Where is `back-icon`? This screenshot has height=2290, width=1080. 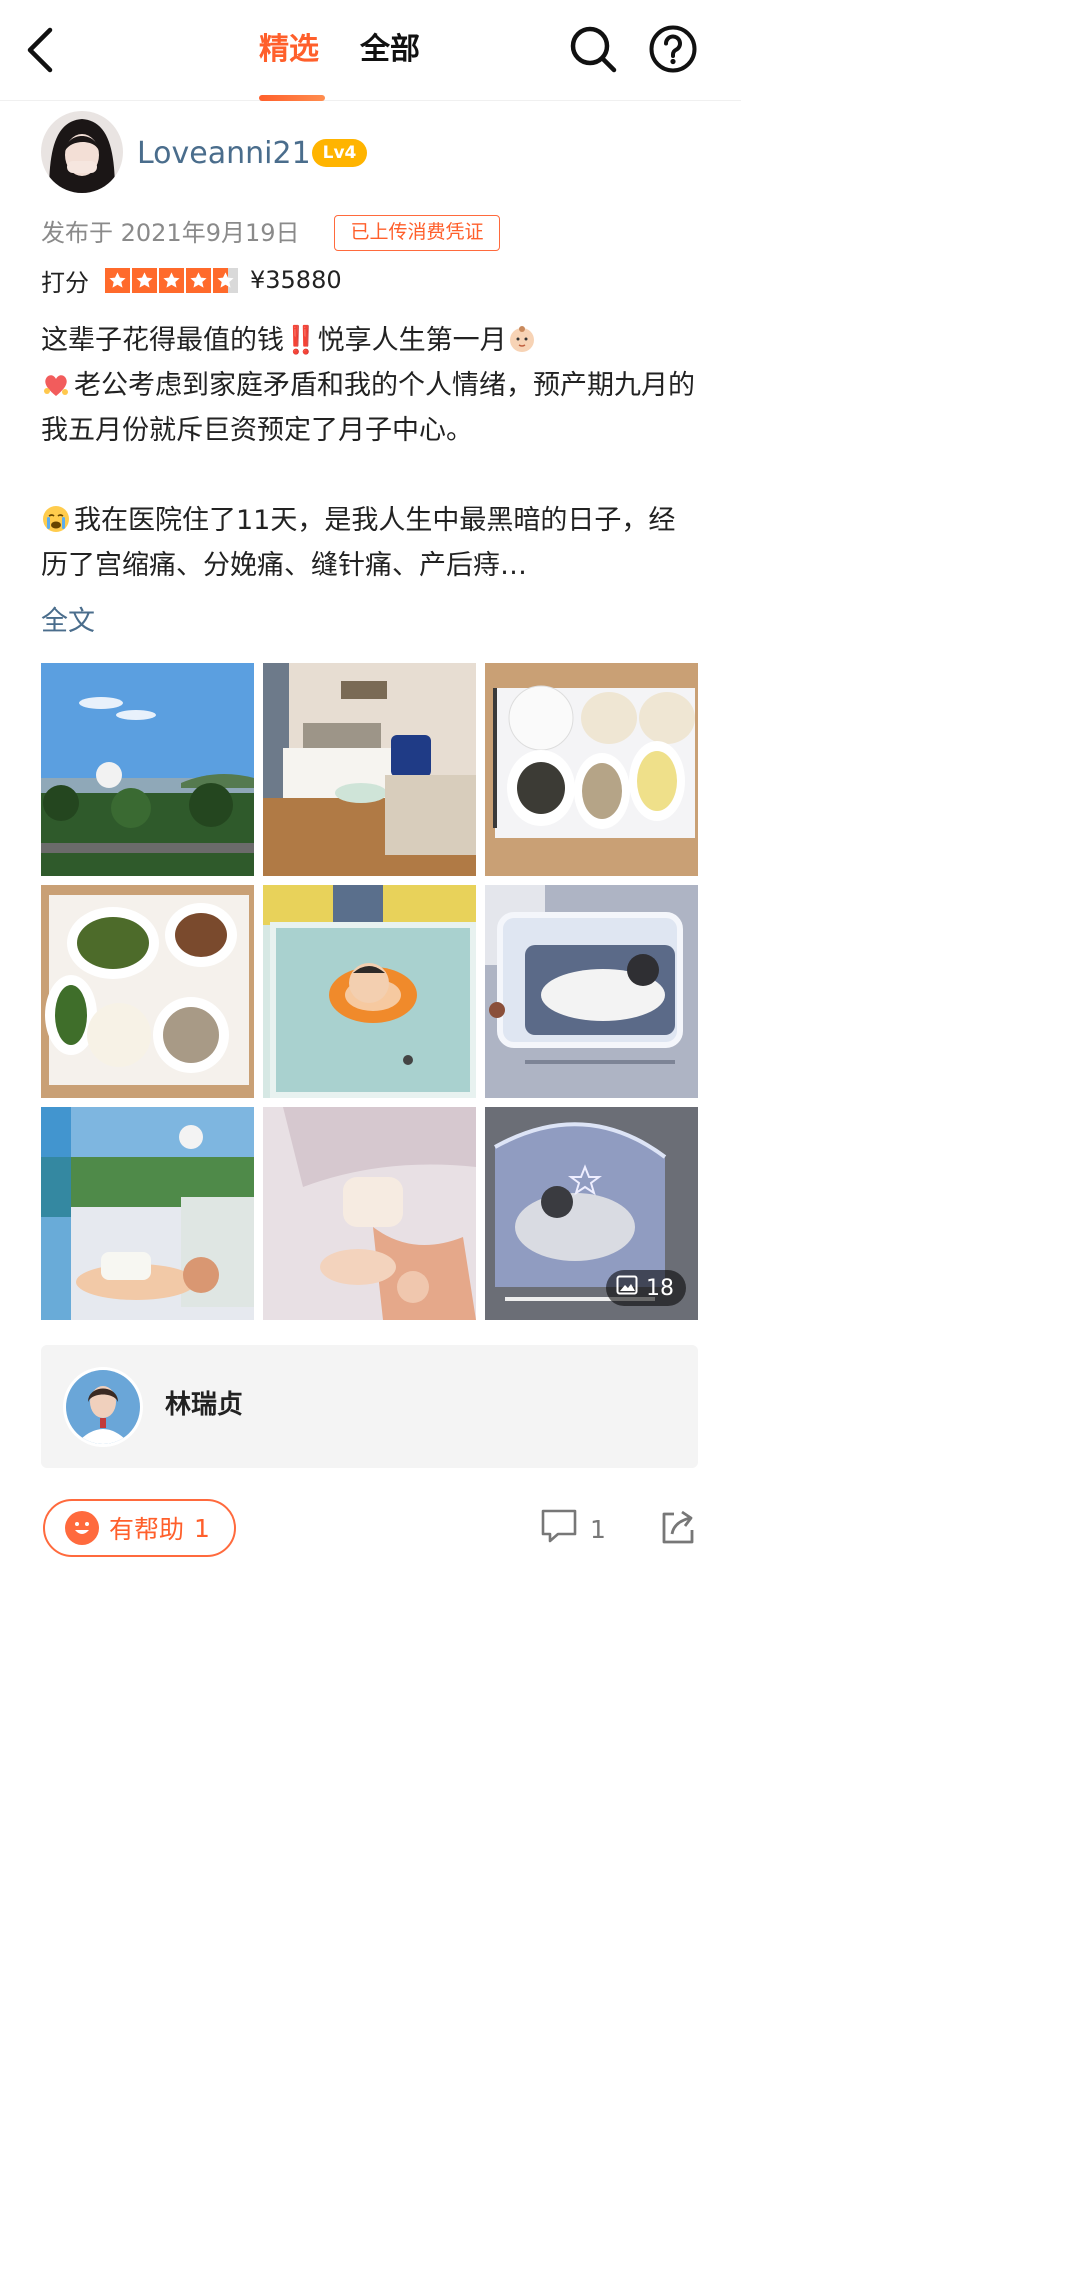 back-icon is located at coordinates (42, 50).